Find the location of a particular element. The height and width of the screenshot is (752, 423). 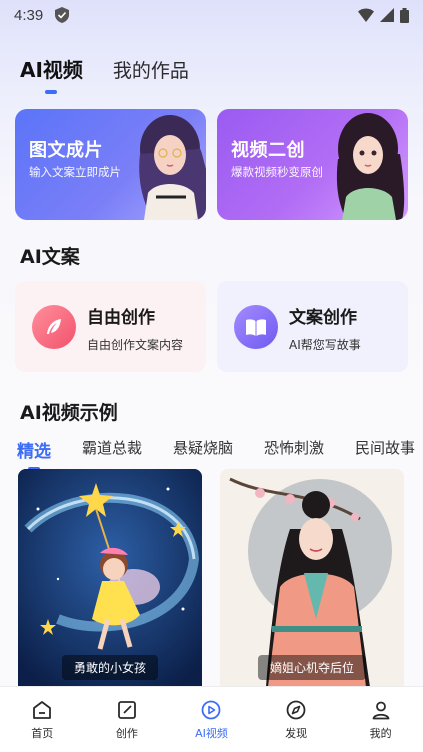

hero-card-video-remix: 视频二创 爆款视频秒变原创 is located at coordinates (312, 164).